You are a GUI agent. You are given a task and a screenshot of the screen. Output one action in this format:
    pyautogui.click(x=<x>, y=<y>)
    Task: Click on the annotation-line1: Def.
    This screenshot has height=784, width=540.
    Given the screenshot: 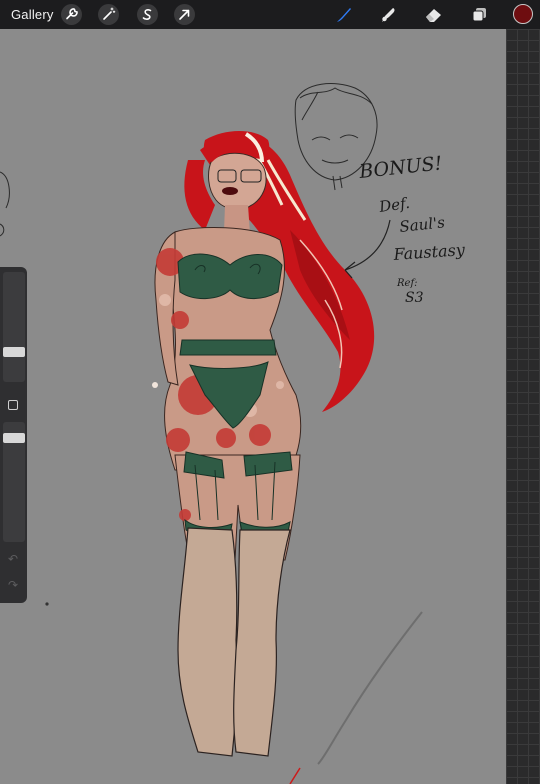 What is the action you would take?
    pyautogui.click(x=394, y=205)
    